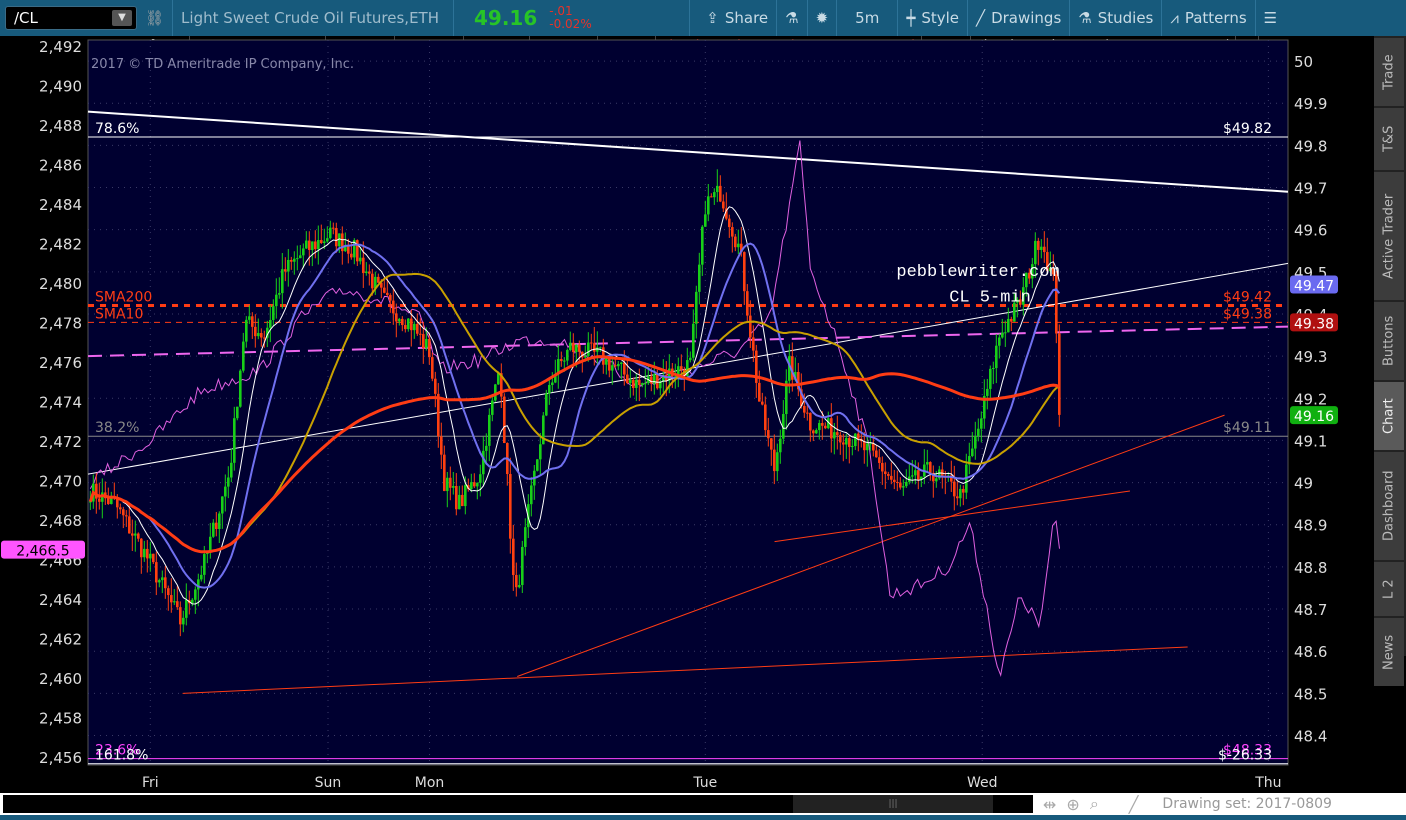 The image size is (1406, 820). I want to click on menu-icon: ☰, so click(1270, 18).